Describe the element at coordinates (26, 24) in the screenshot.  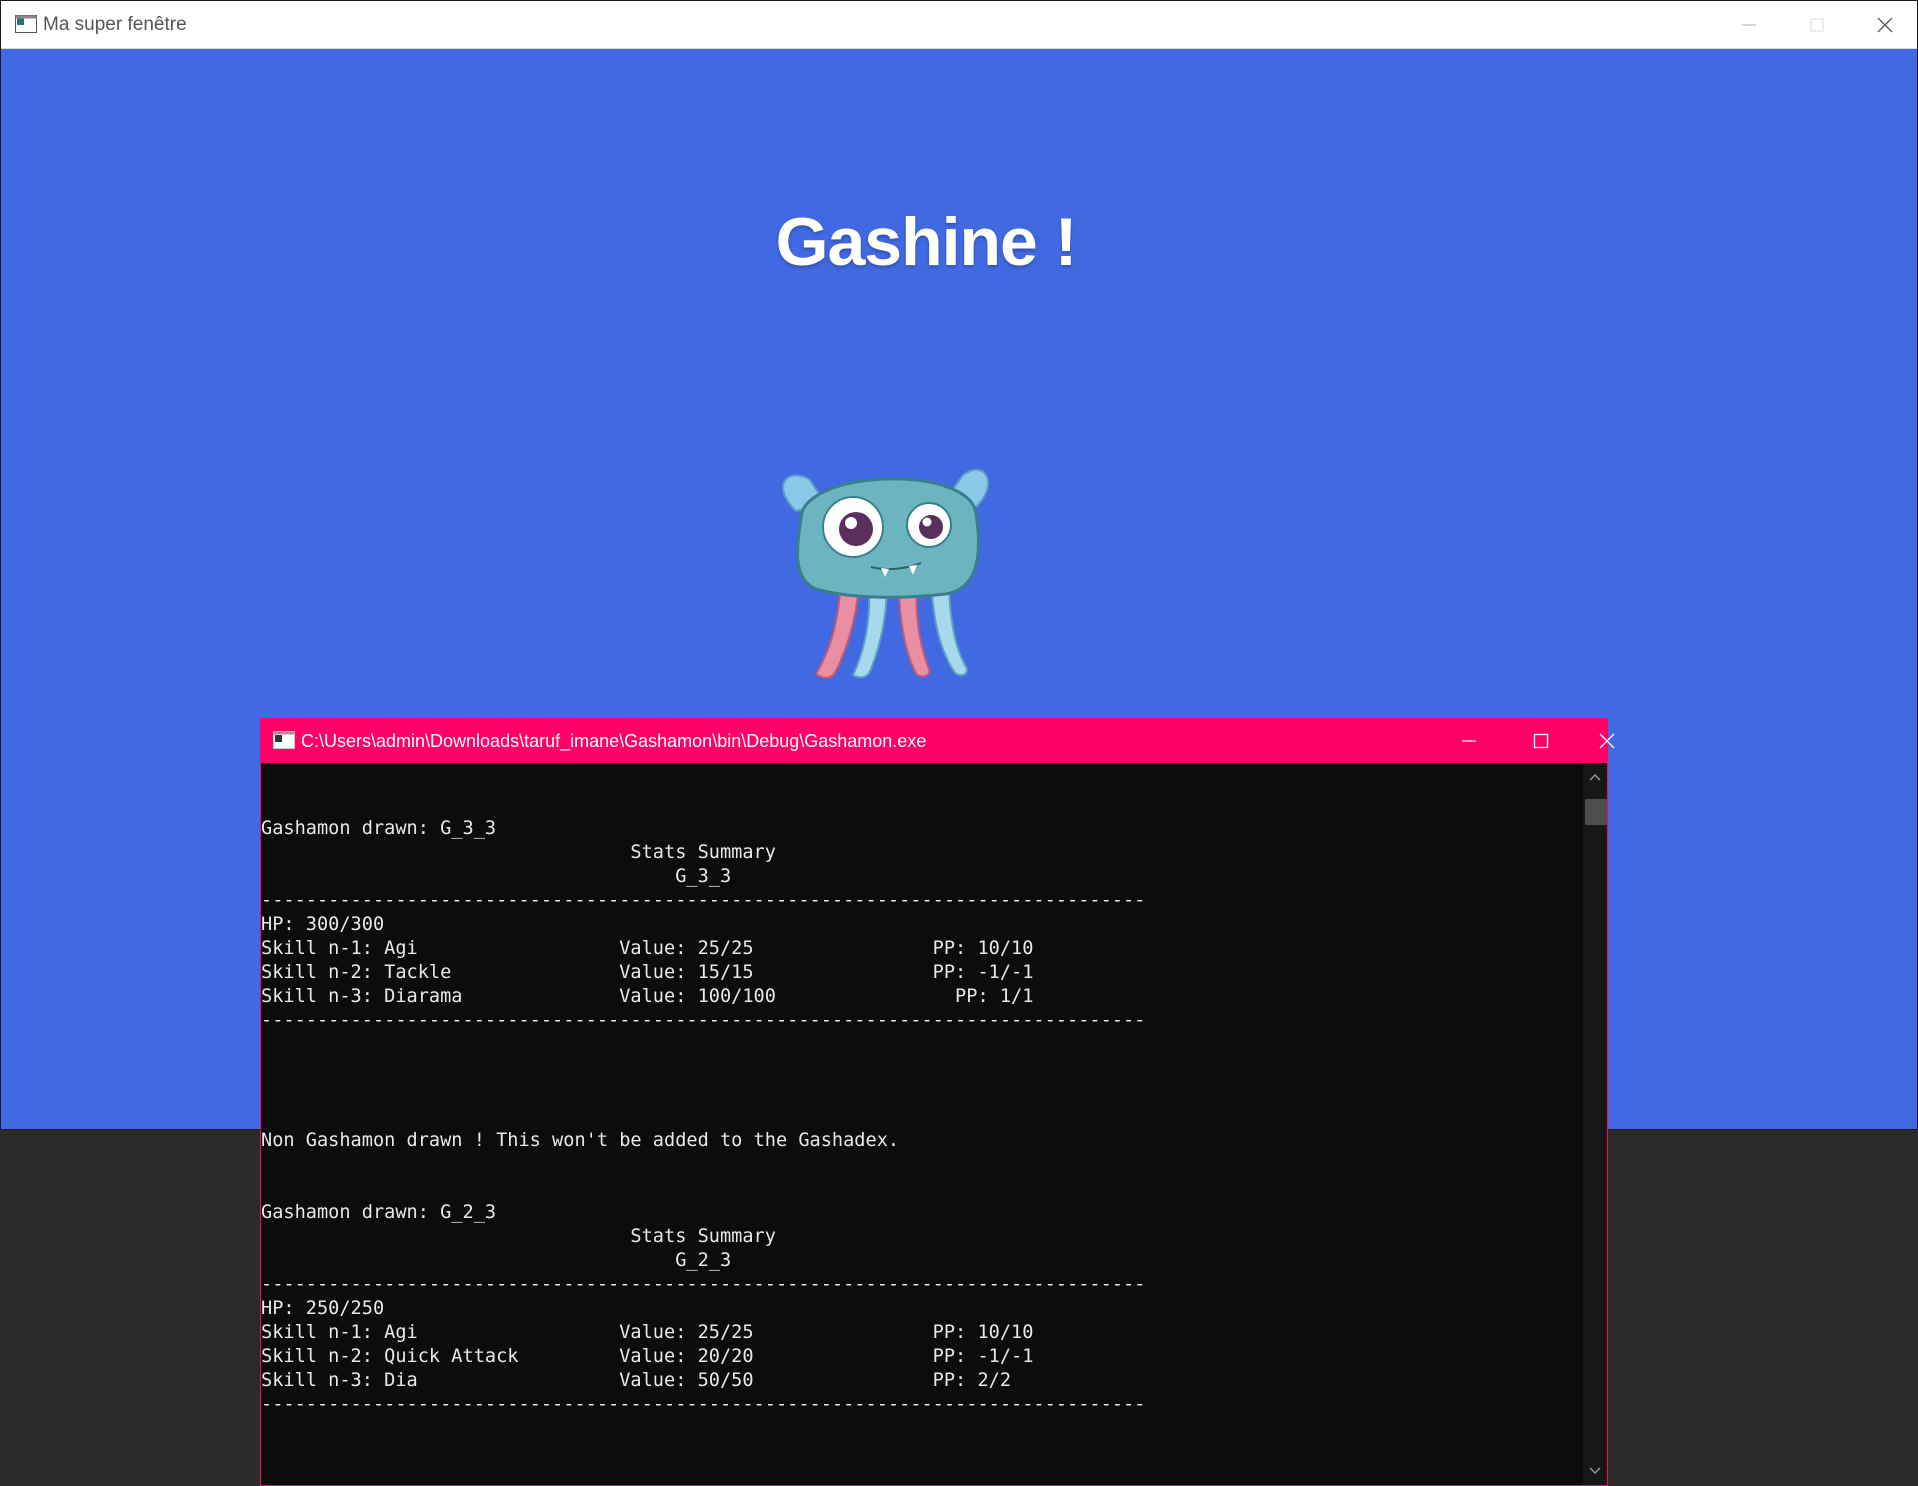
I see `app-window-icon` at that location.